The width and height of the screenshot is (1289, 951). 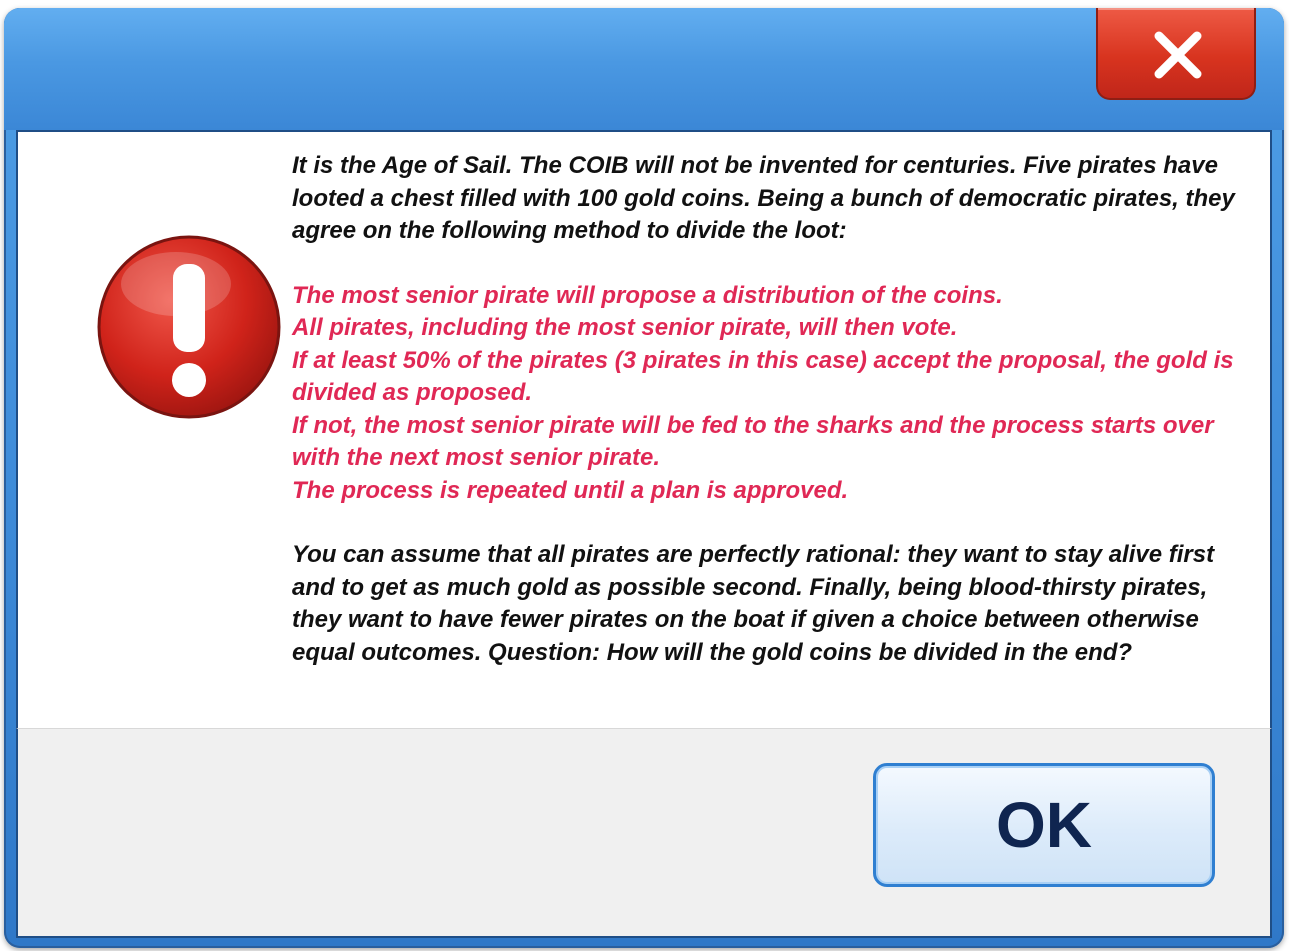 What do you see at coordinates (189, 327) in the screenshot?
I see `exclamation-icon` at bounding box center [189, 327].